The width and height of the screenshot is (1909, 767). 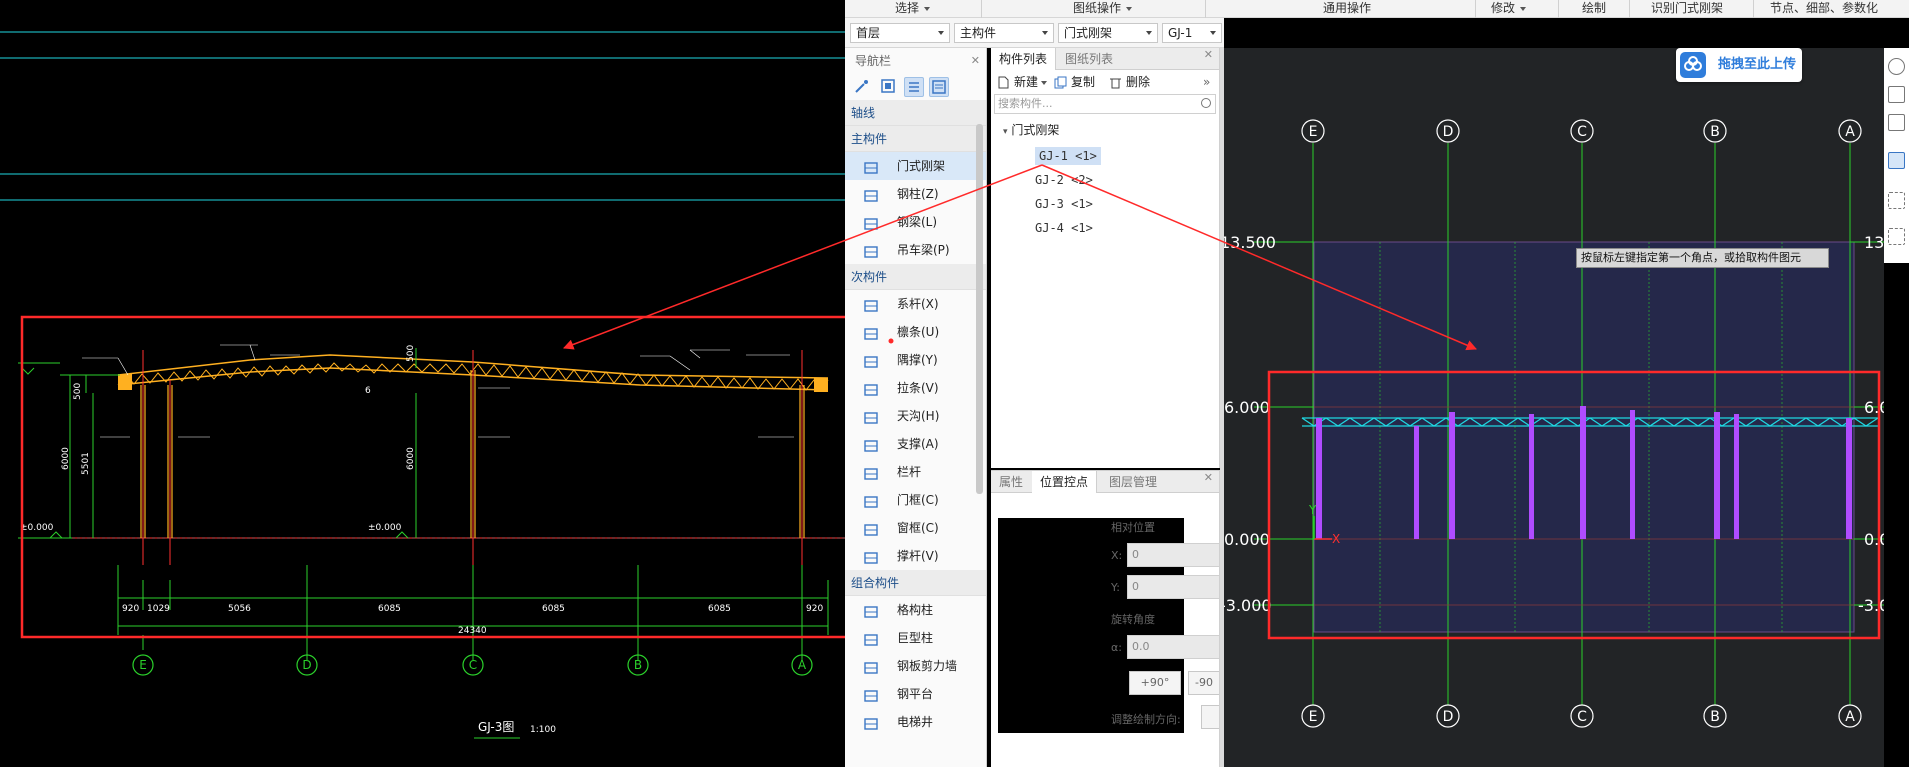 I want to click on annotation-arrows, so click(x=1020, y=257).